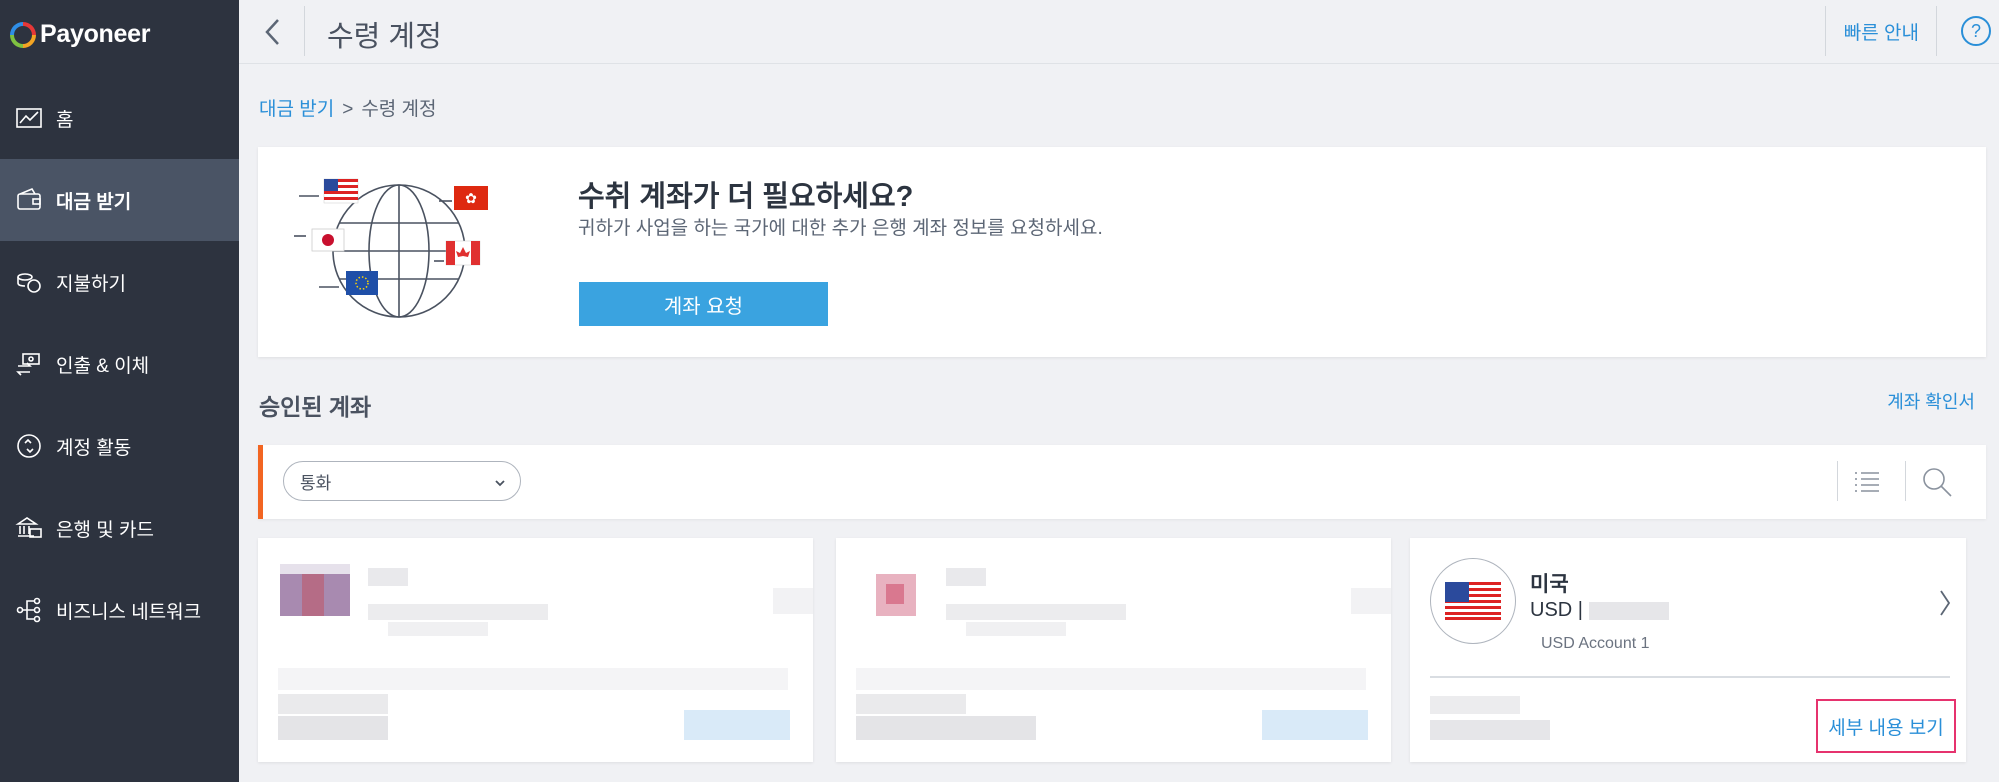 The image size is (1999, 782). I want to click on account-filter-bar: 통화, so click(1122, 482).